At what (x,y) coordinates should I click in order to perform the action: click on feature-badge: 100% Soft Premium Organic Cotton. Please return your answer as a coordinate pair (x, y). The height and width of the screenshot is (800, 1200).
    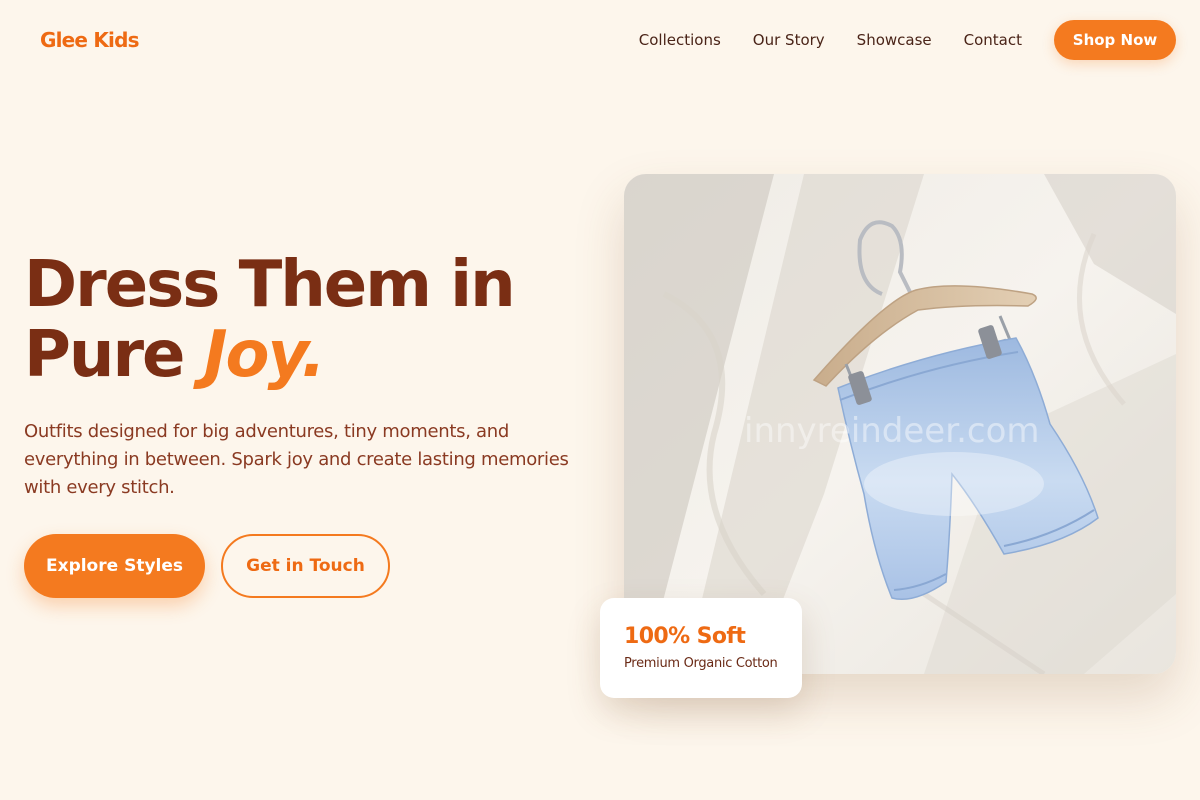
    Looking at the image, I should click on (701, 648).